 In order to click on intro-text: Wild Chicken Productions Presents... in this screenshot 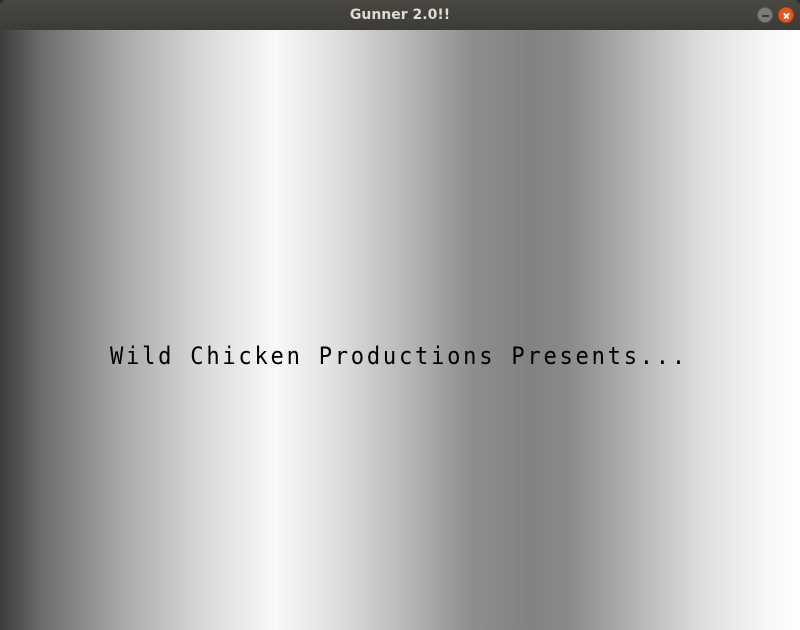, I will do `click(399, 356)`.